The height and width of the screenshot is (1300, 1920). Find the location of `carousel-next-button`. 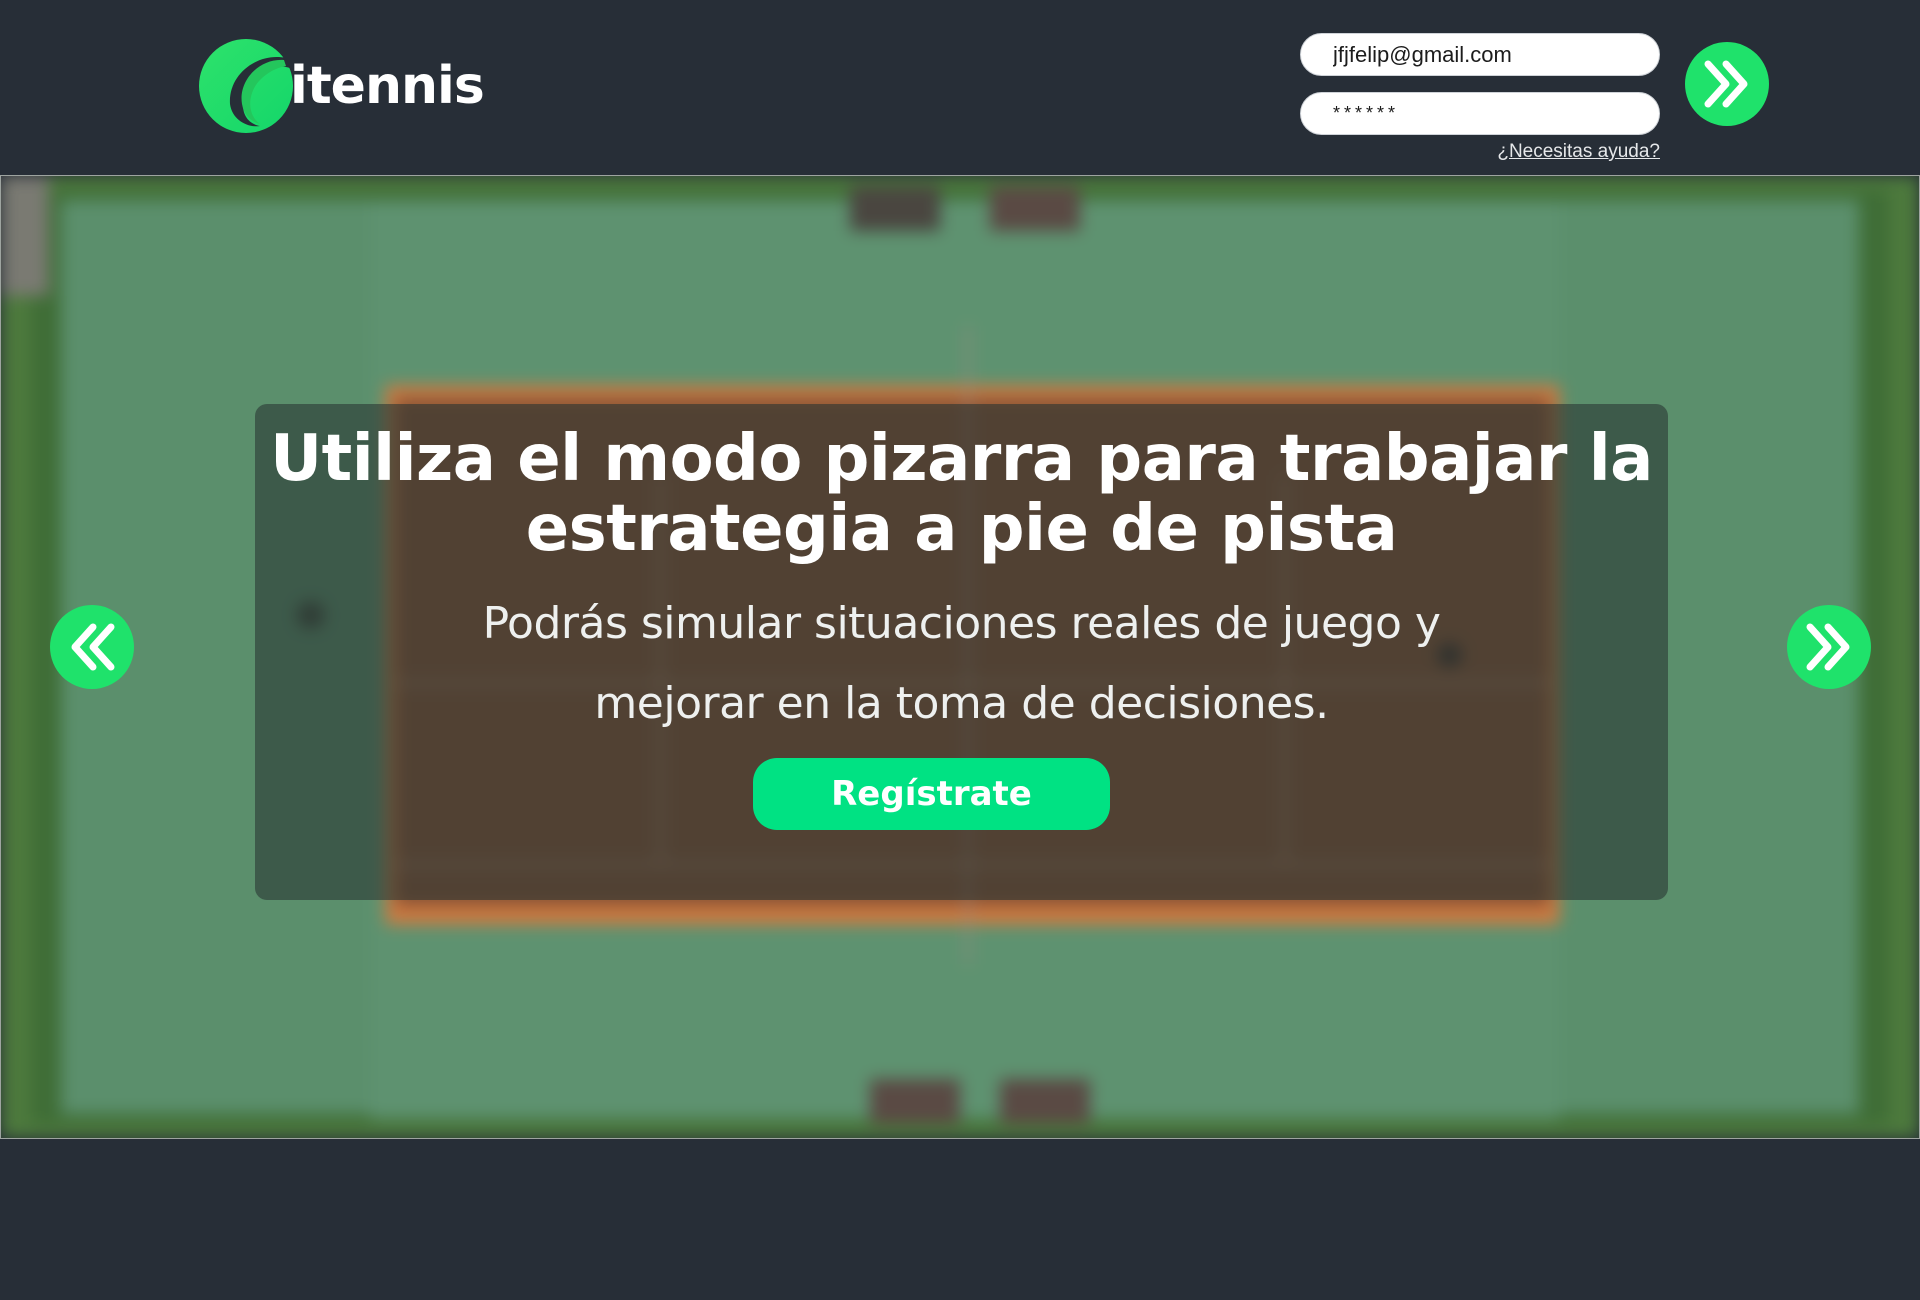

carousel-next-button is located at coordinates (1829, 647).